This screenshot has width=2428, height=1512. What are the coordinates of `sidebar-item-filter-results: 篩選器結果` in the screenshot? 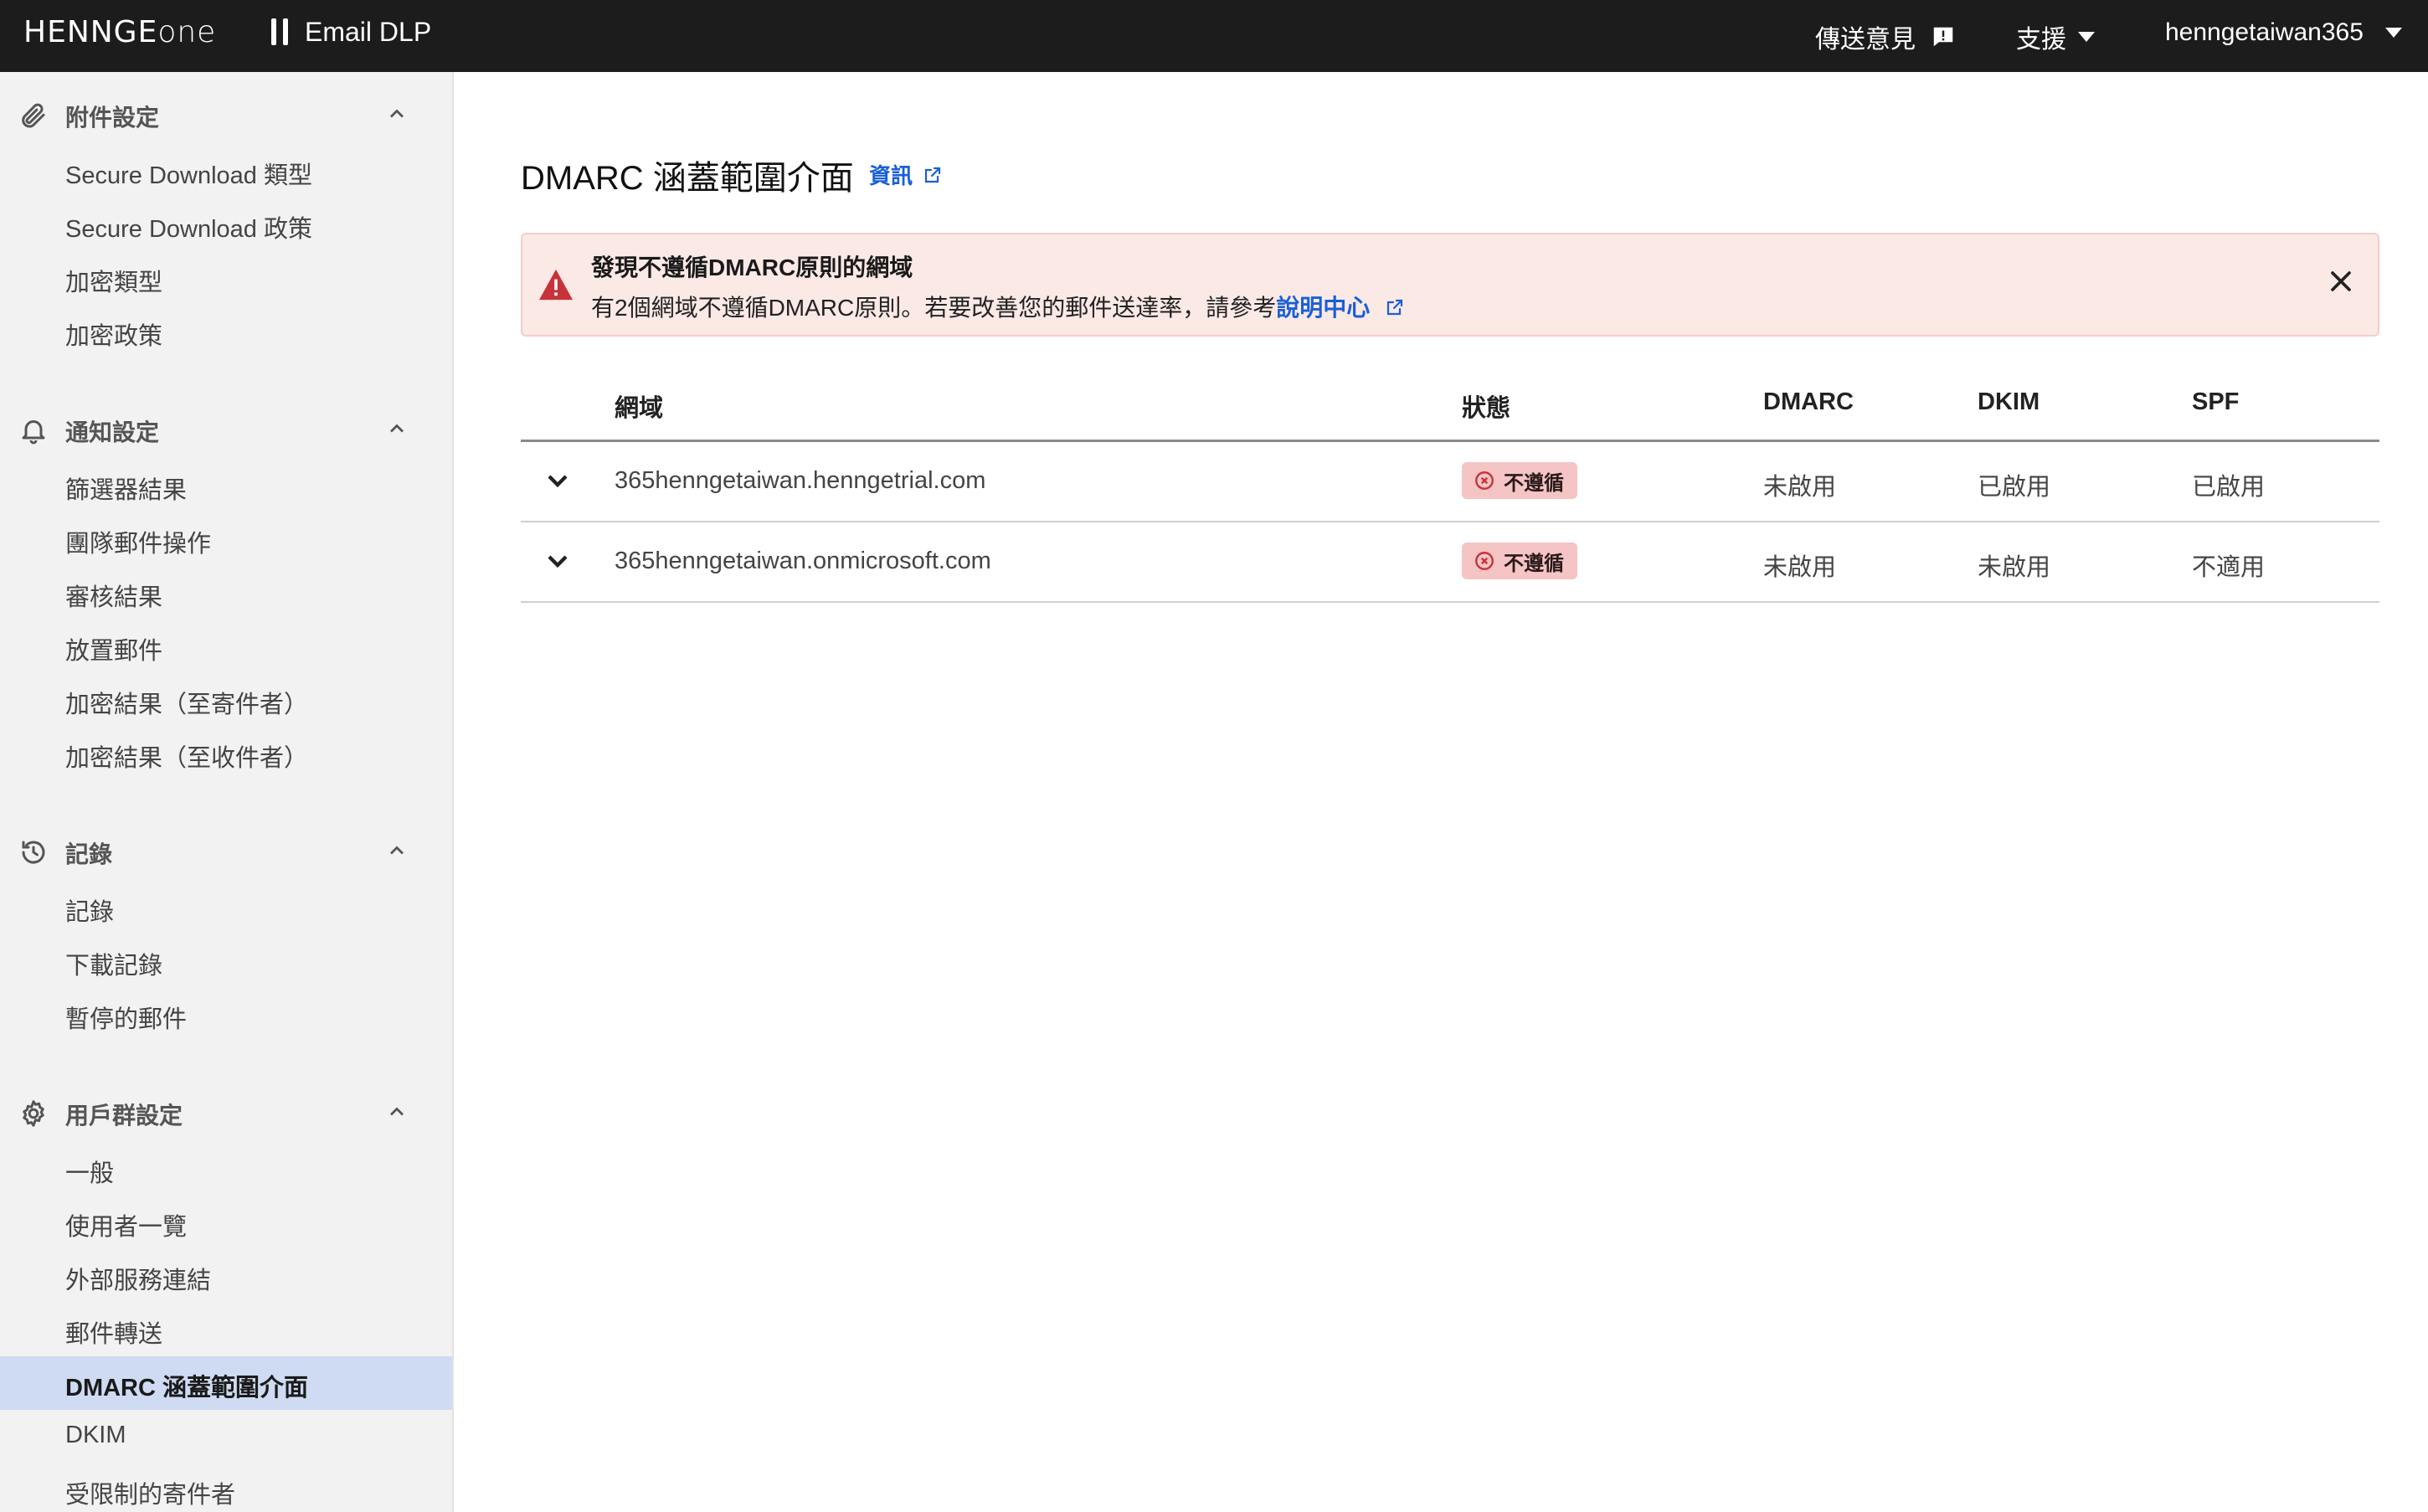 It's located at (226, 485).